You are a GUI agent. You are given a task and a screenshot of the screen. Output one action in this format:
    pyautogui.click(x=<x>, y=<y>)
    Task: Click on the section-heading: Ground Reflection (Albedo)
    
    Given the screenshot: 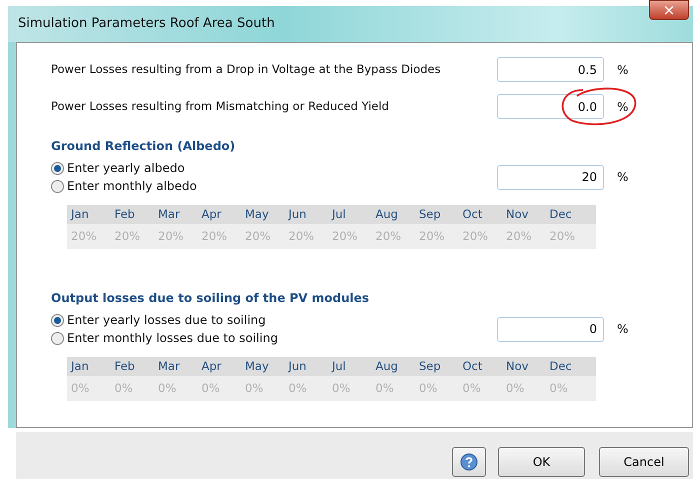 What is the action you would take?
    pyautogui.click(x=143, y=146)
    